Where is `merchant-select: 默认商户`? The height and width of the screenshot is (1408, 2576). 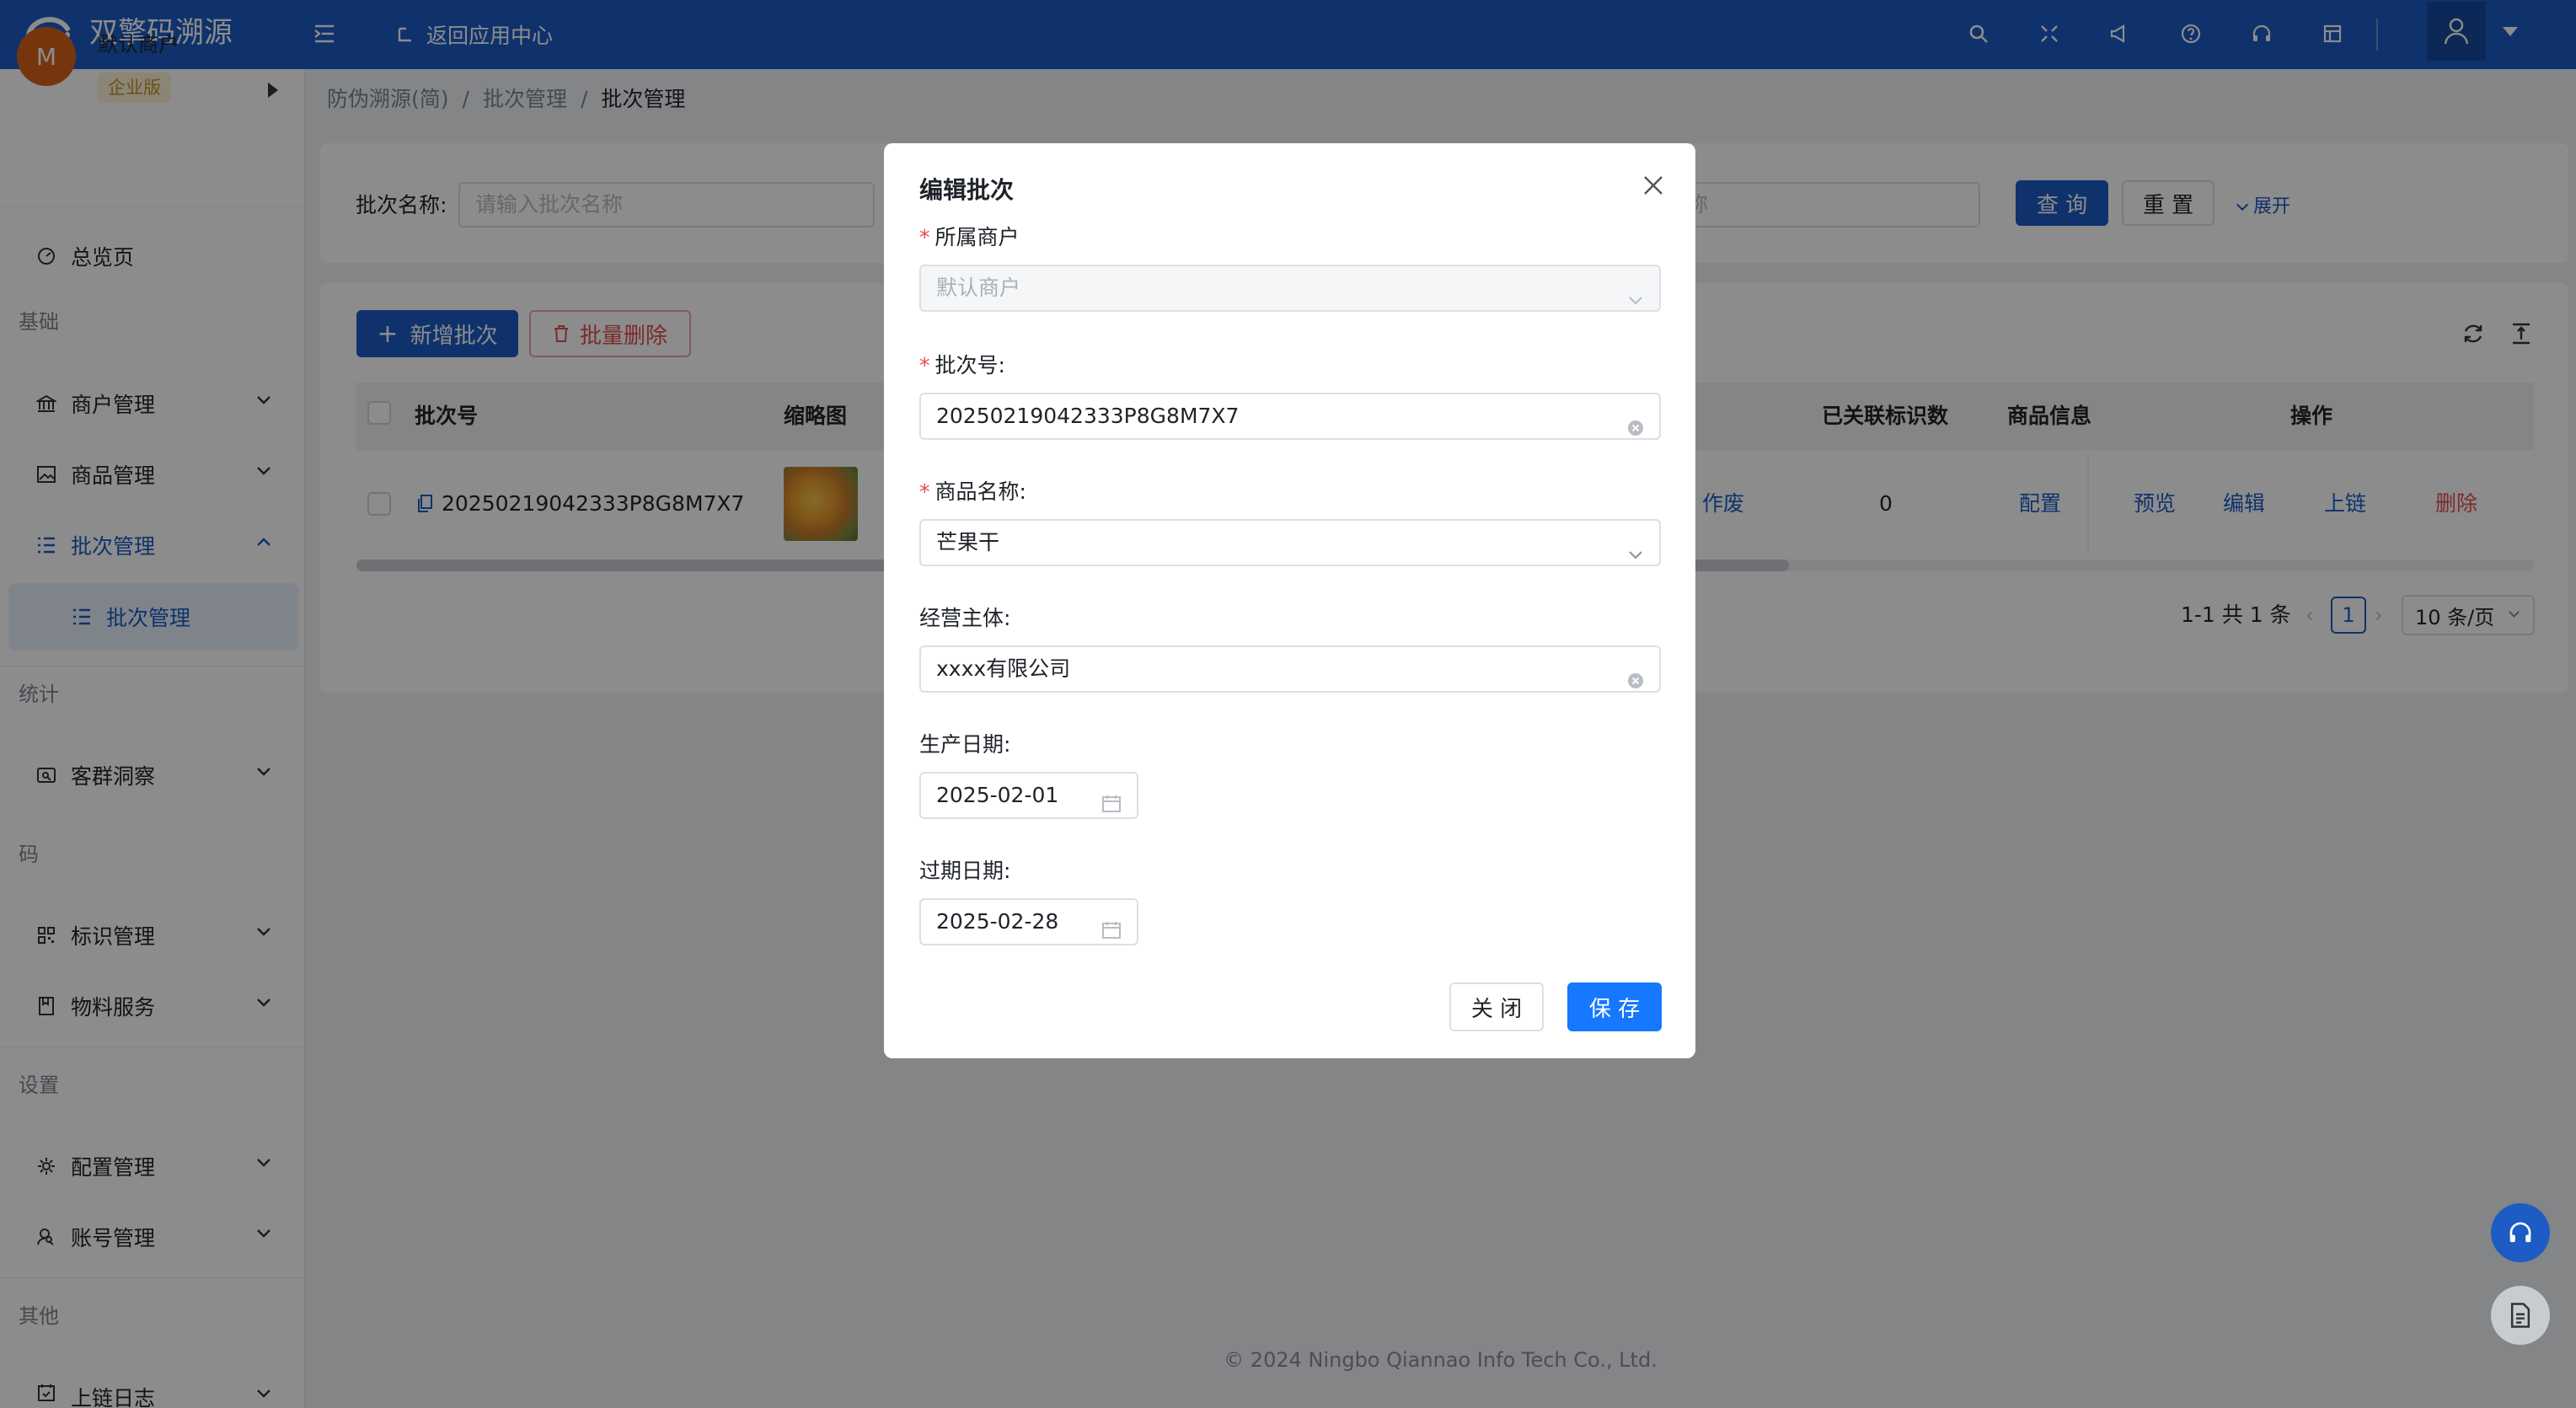 merchant-select: 默认商户 is located at coordinates (1290, 288).